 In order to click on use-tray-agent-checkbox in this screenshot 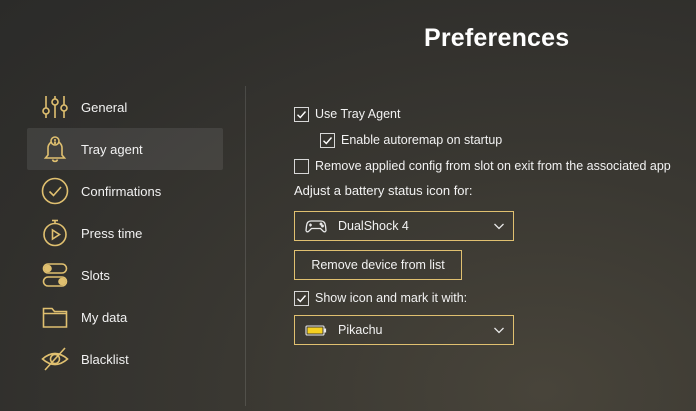, I will do `click(301, 114)`.